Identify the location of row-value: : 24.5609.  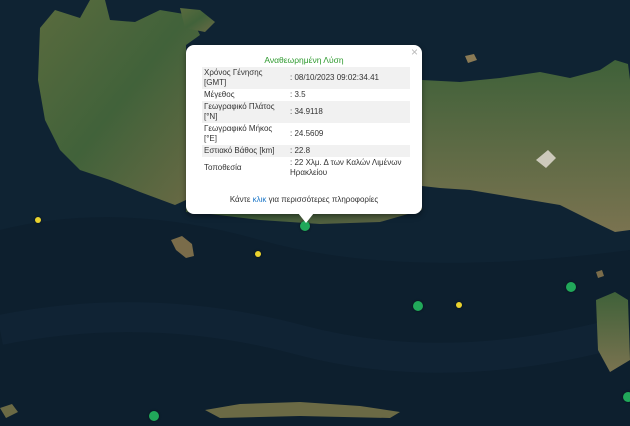
(307, 133).